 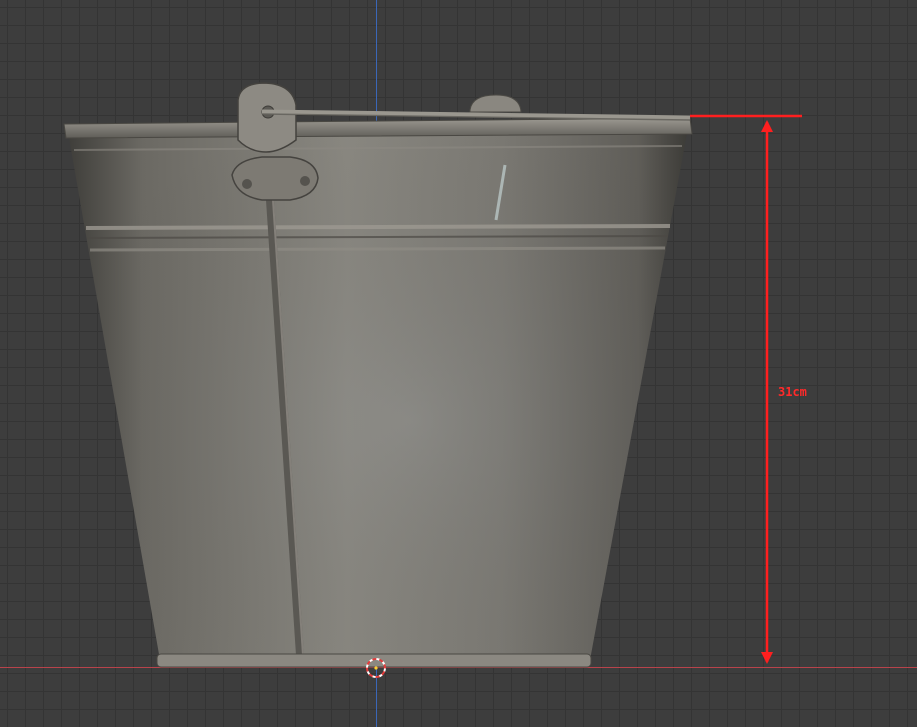 I want to click on dimension-label: 31cm, so click(x=792, y=392).